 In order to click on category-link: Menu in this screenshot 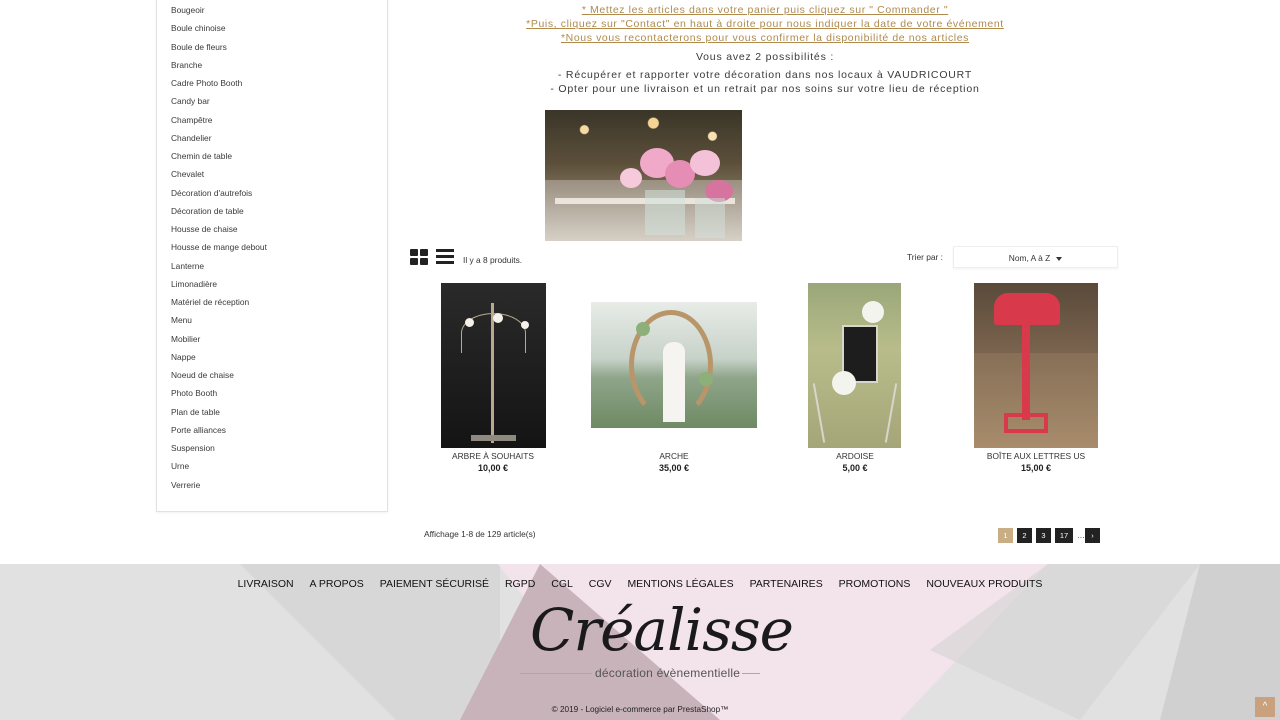, I will do `click(219, 320)`.